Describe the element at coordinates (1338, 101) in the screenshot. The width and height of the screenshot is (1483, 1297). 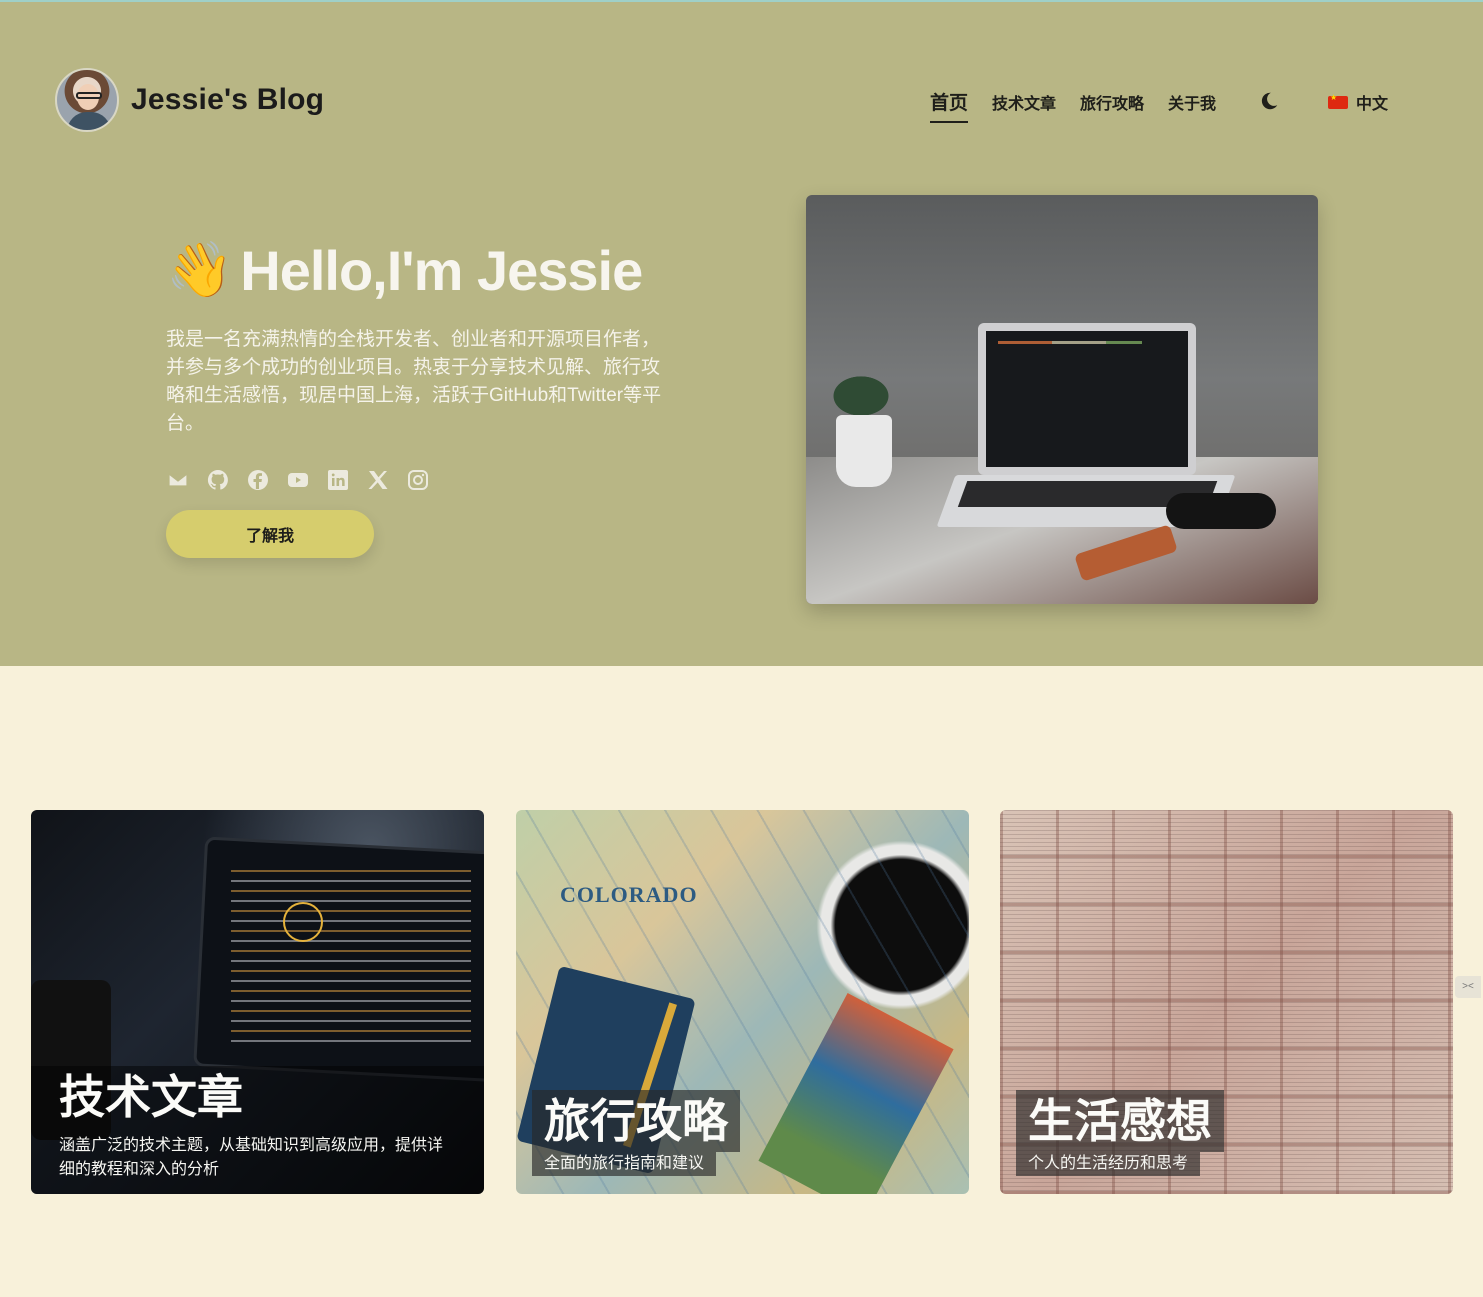
I see `china-flag-icon` at that location.